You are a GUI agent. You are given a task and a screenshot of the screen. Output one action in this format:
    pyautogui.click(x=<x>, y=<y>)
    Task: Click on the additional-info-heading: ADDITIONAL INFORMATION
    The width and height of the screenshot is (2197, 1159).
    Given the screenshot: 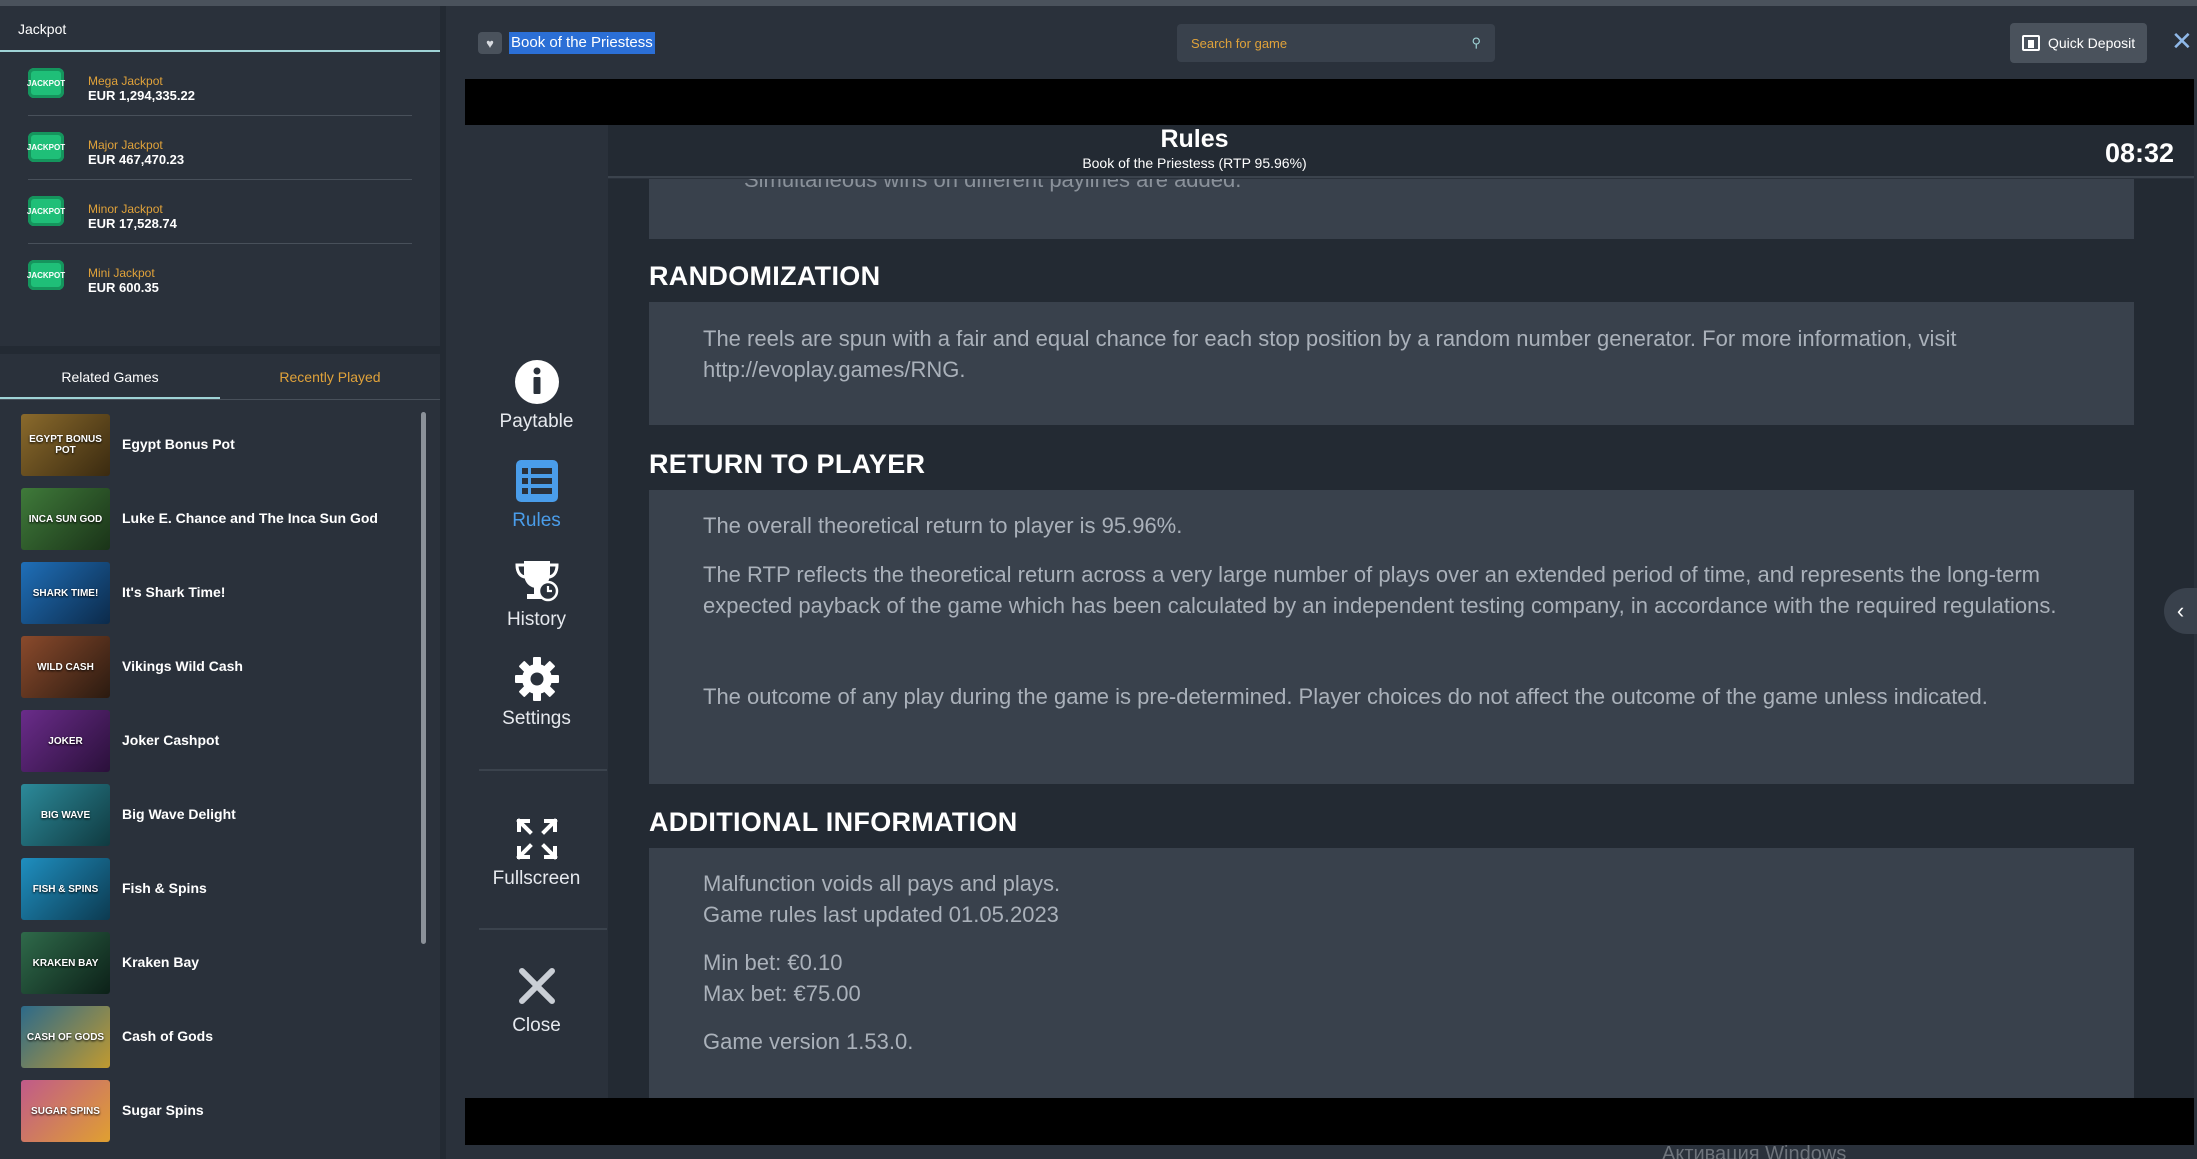 What is the action you would take?
    pyautogui.click(x=833, y=822)
    